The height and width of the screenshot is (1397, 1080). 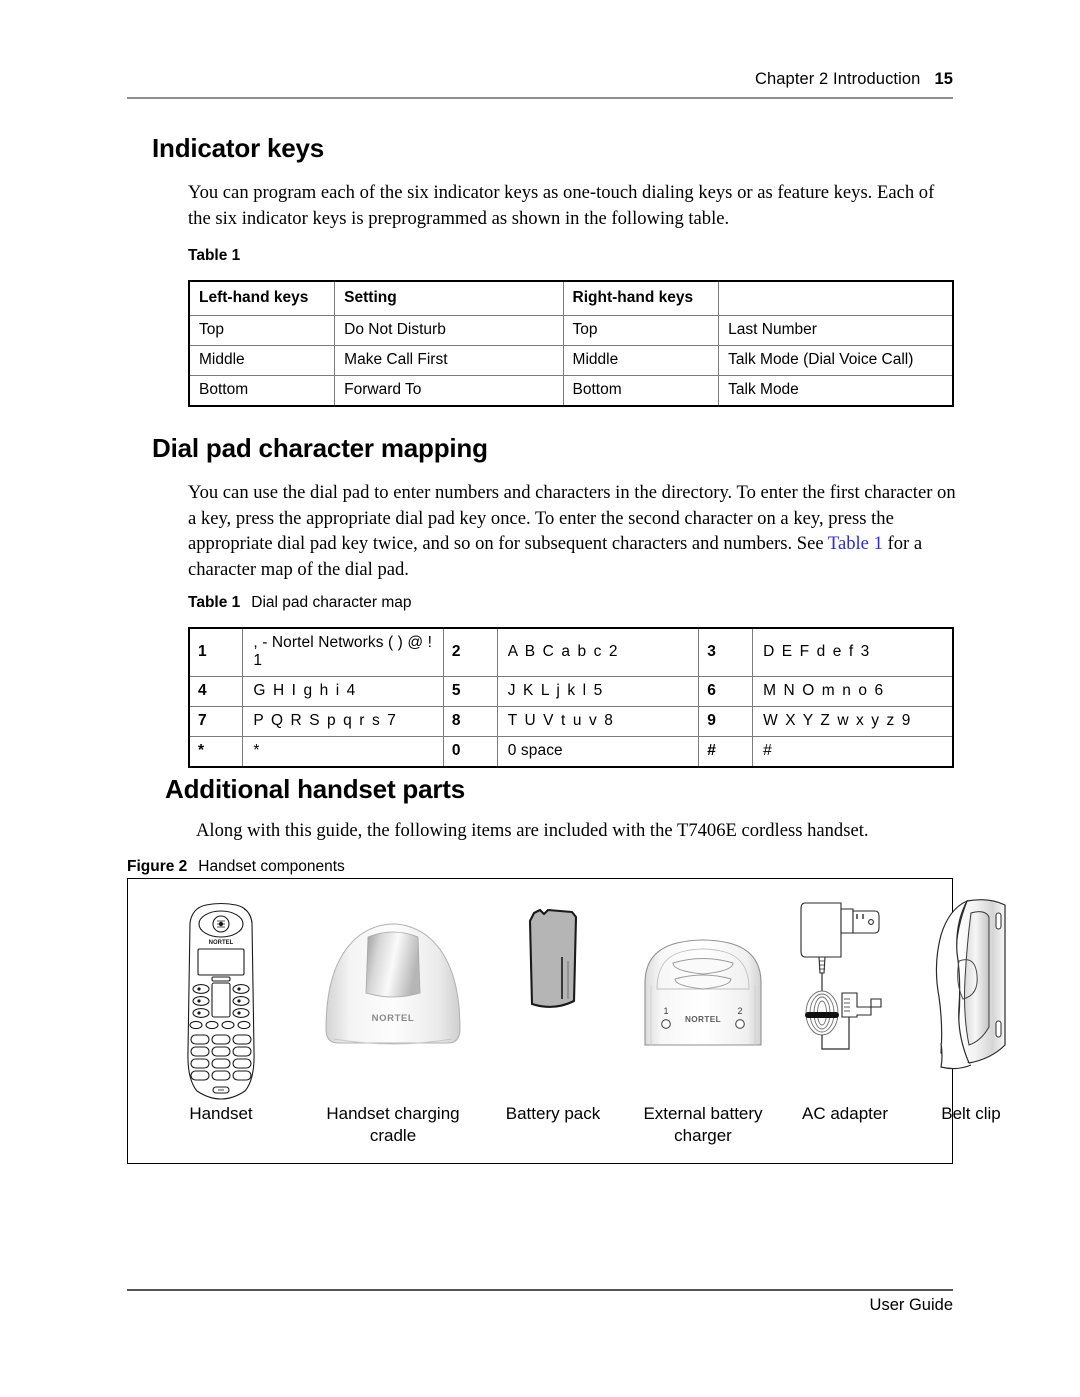 I want to click on figure-item-external-battery-charger: 1 2 NORTEL, so click(x=703, y=990).